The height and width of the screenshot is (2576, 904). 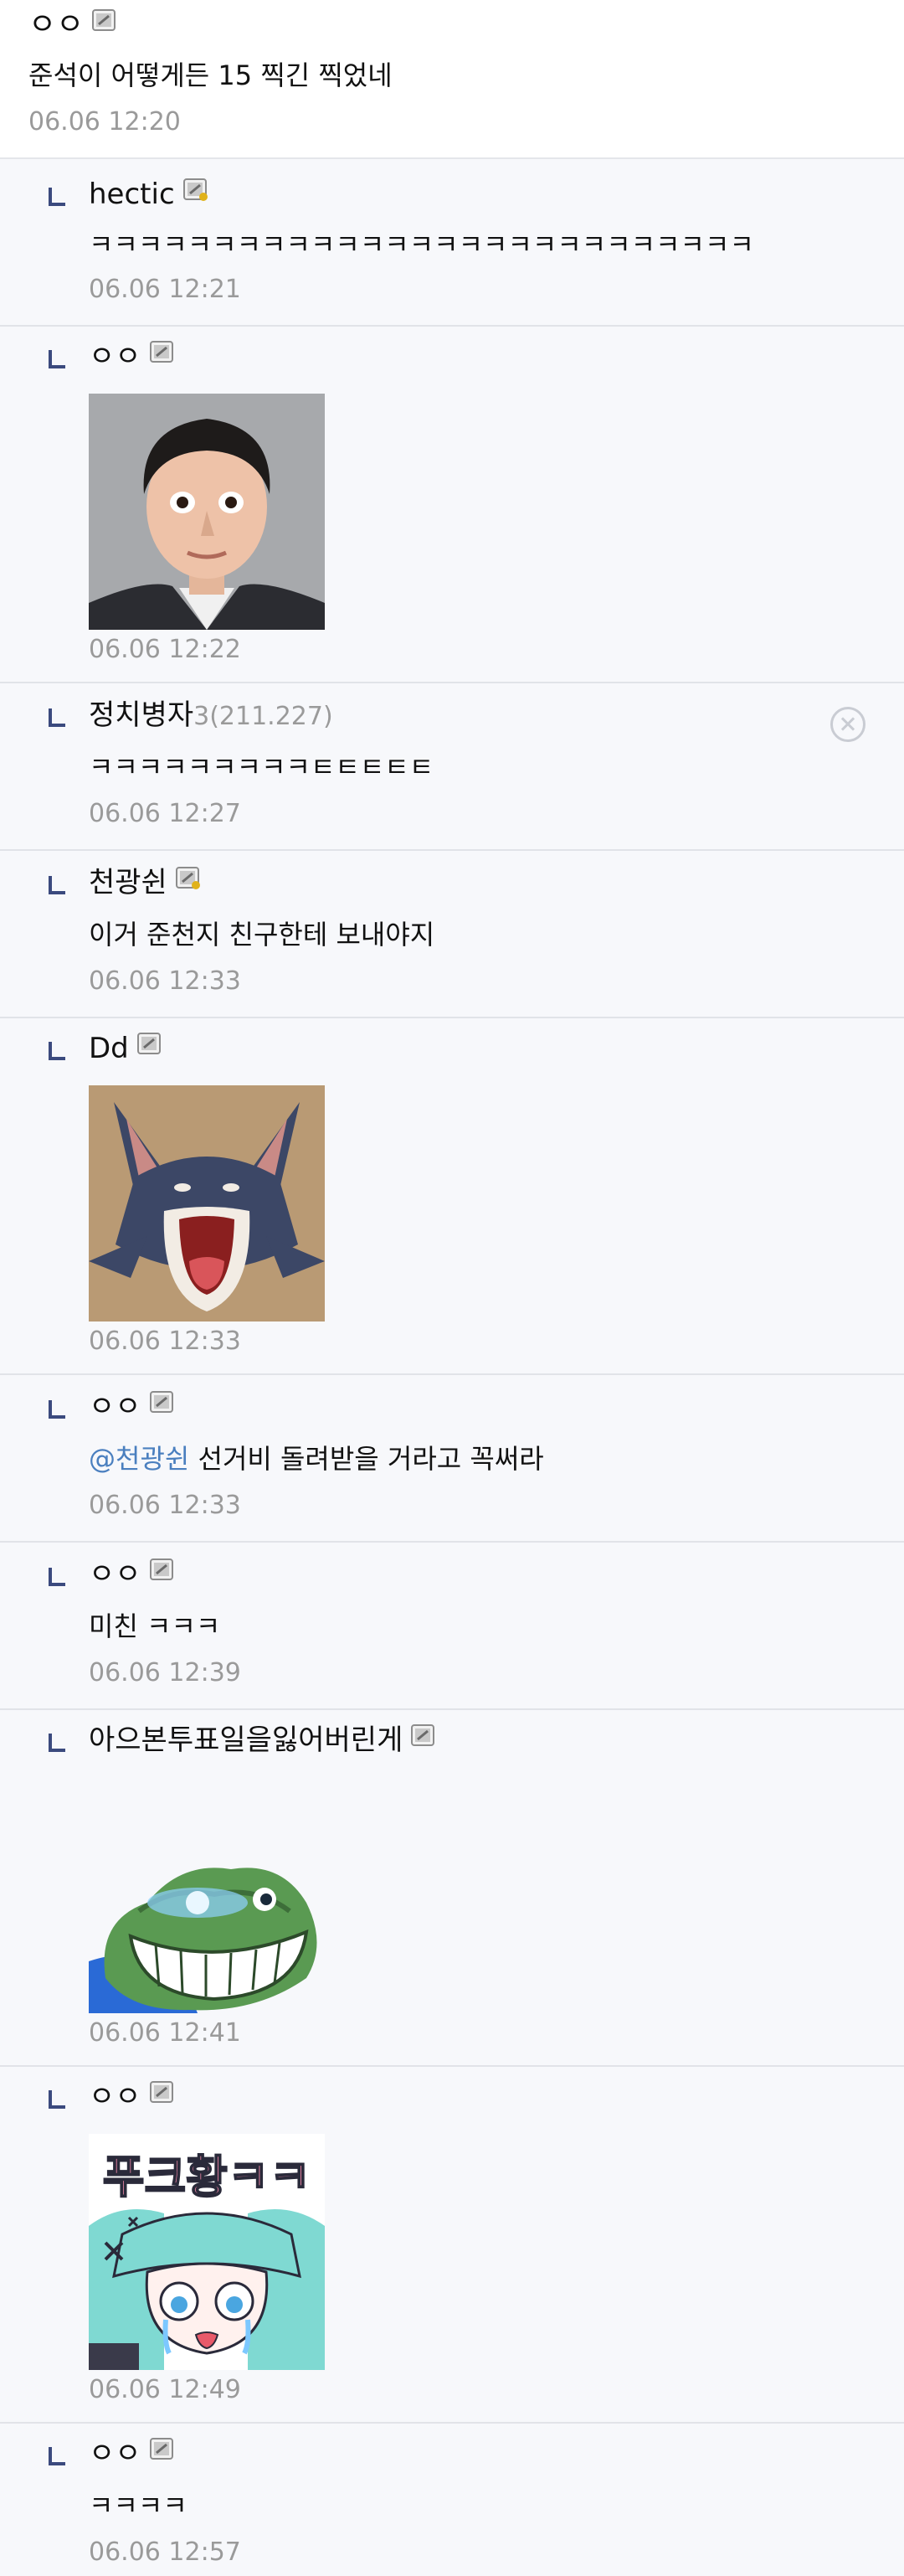 What do you see at coordinates (165, 1672) in the screenshot?
I see `comment-date: 06.06 12:39` at bounding box center [165, 1672].